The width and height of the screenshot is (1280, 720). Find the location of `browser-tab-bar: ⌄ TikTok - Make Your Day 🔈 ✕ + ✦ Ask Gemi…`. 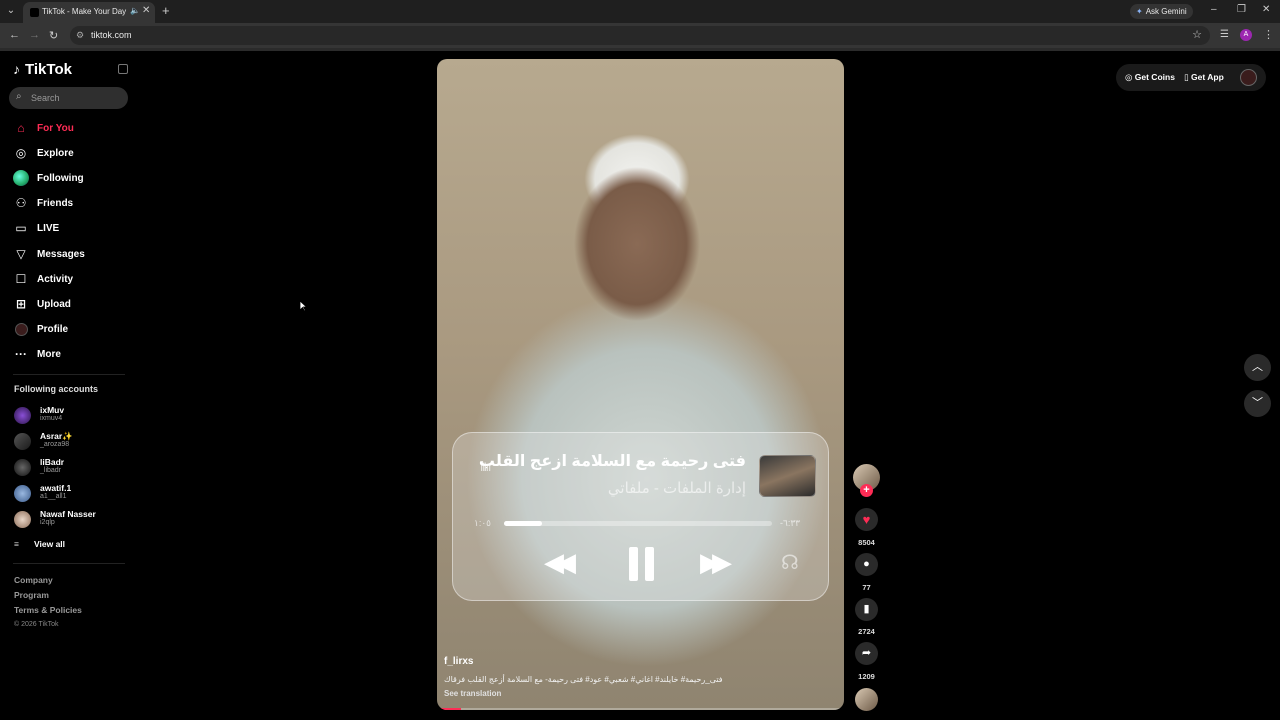

browser-tab-bar: ⌄ TikTok - Make Your Day 🔈 ✕ + ✦ Ask Gemi… is located at coordinates (640, 11).